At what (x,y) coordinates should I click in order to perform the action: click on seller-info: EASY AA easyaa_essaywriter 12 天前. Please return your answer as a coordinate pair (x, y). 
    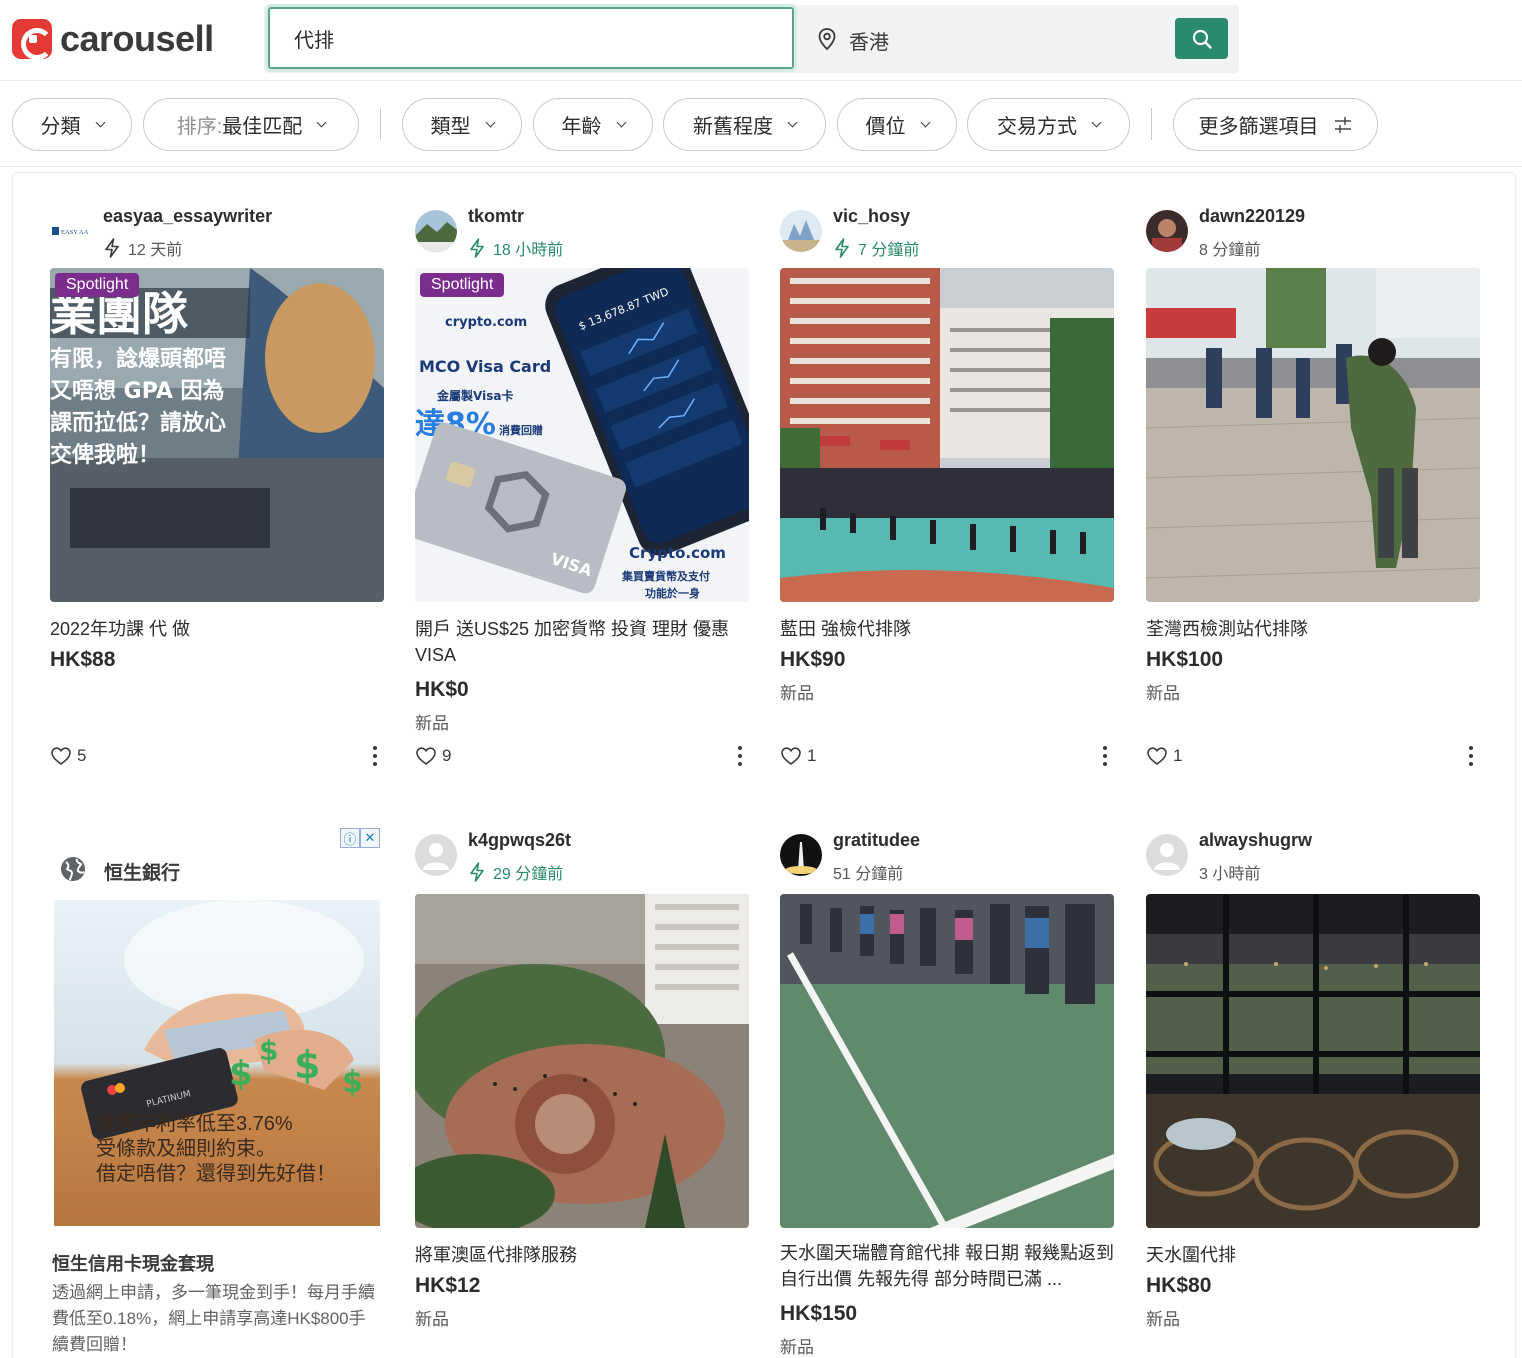
    Looking at the image, I should click on (217, 229).